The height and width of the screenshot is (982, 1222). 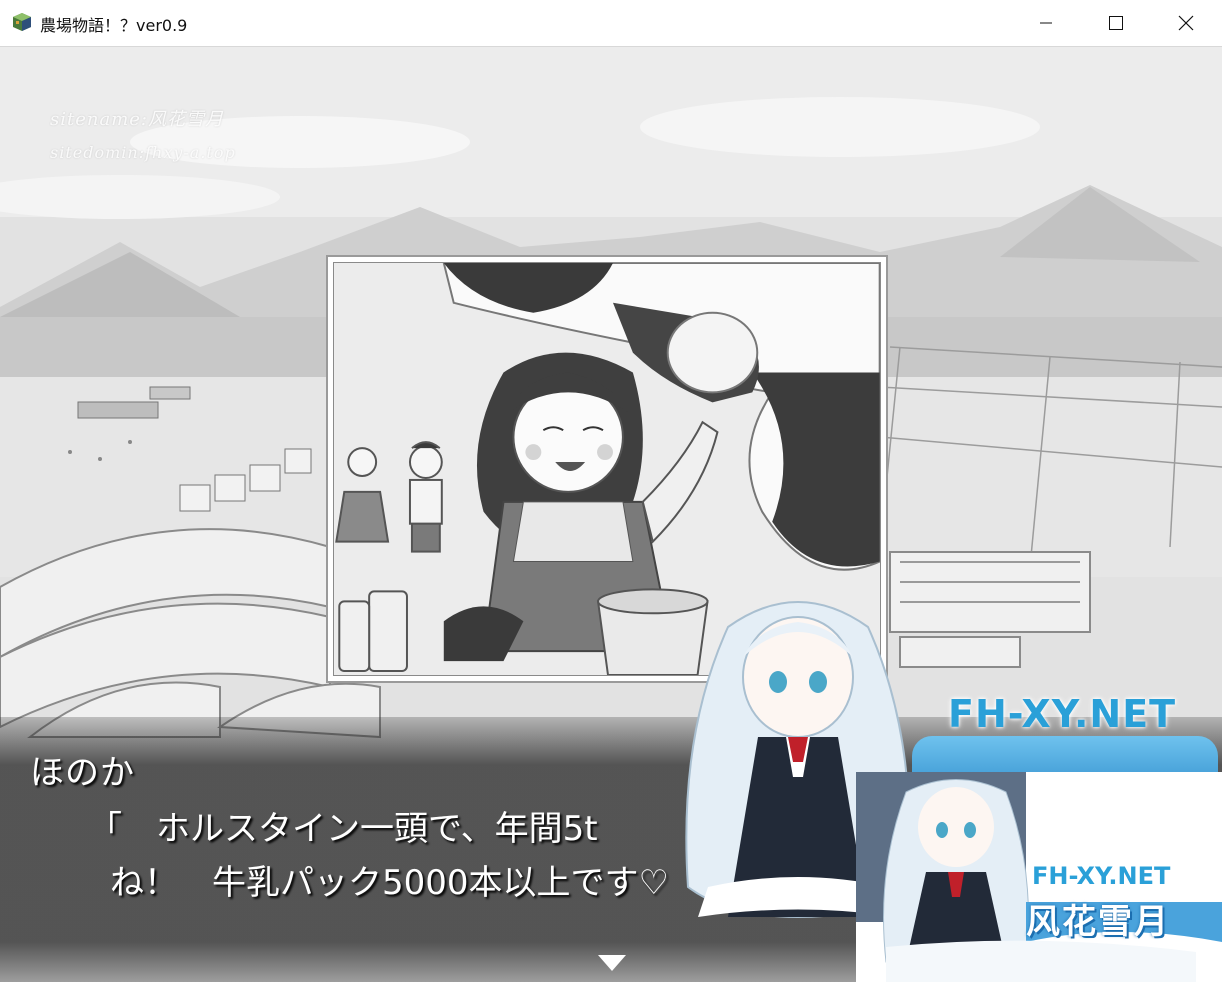 I want to click on close-icon, so click(x=1186, y=23).